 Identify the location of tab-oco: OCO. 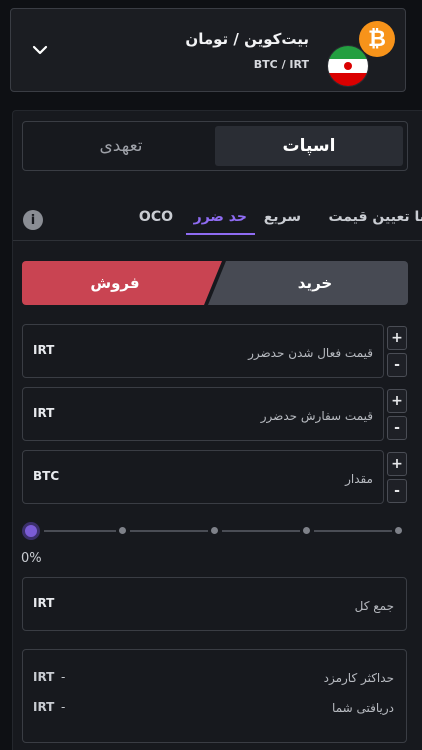
(156, 217).